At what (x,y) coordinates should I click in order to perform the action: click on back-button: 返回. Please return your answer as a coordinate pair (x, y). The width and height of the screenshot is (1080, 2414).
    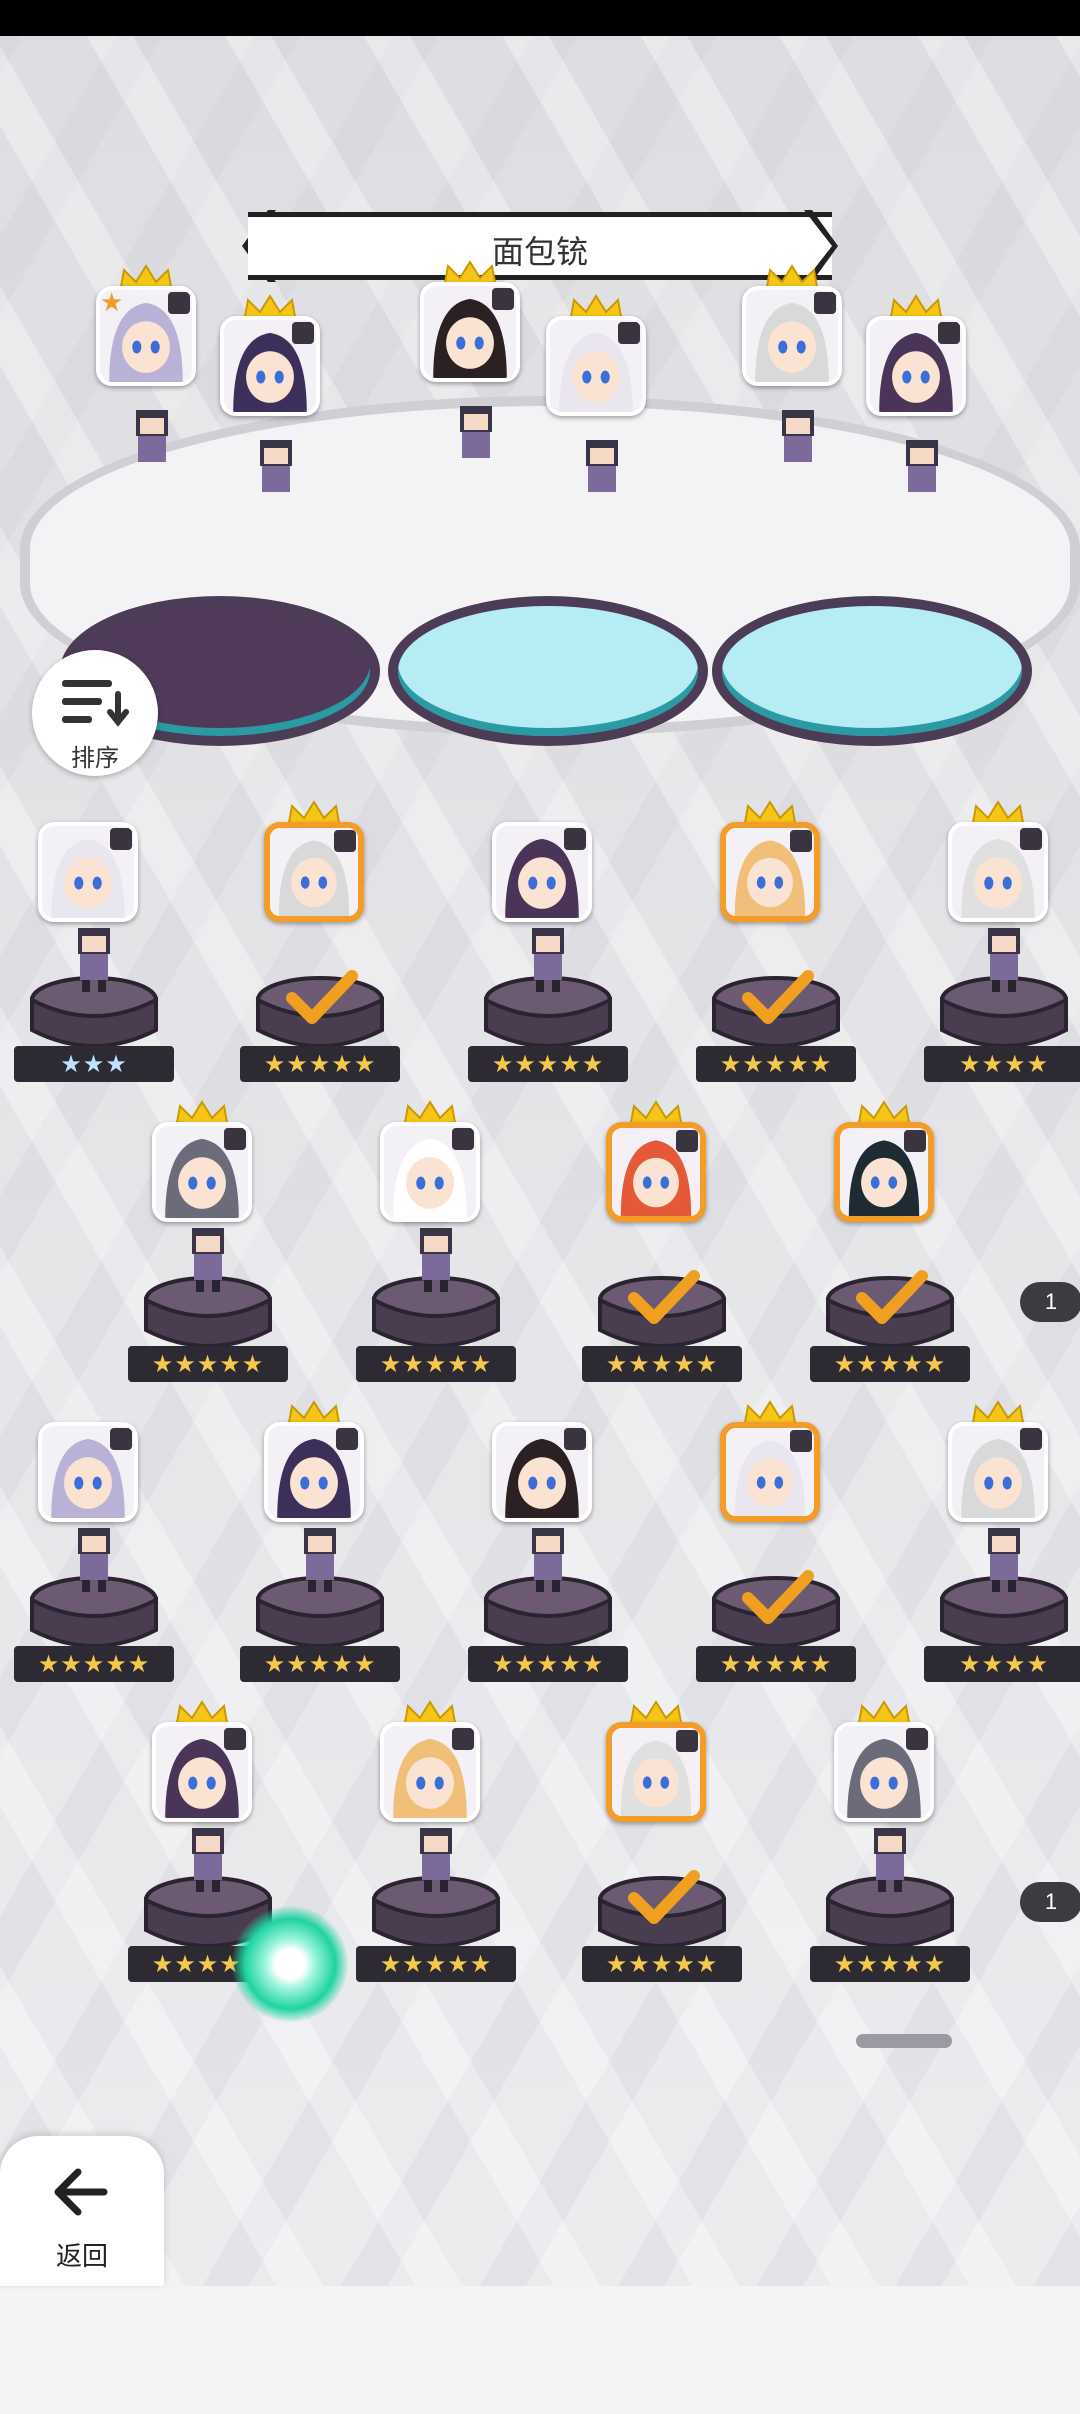
    Looking at the image, I should click on (82, 2211).